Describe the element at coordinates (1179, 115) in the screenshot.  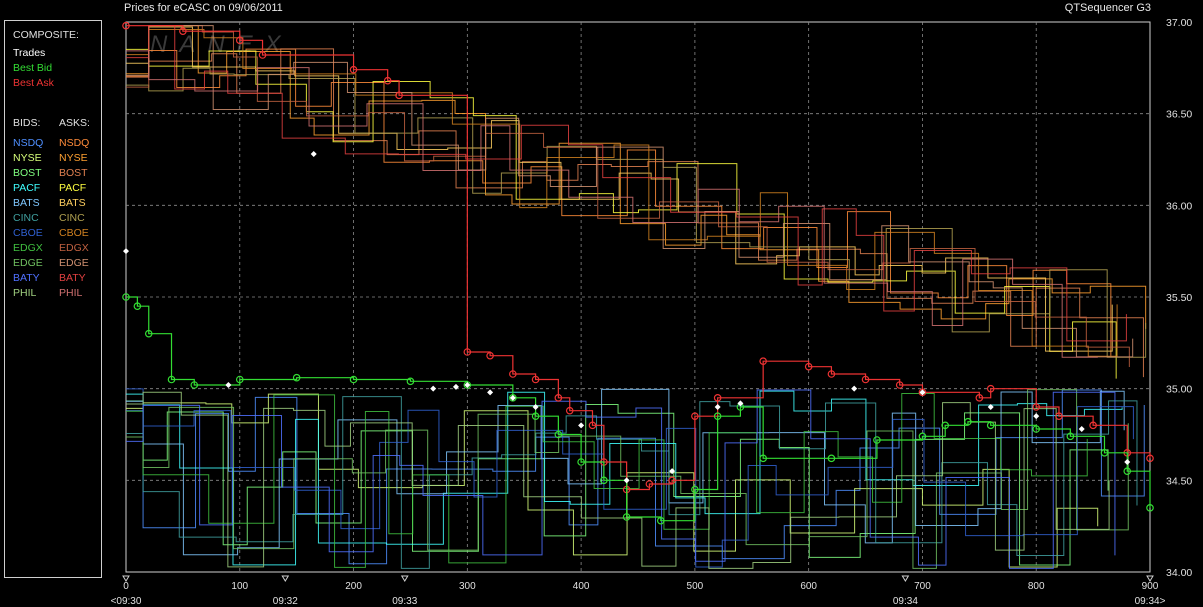
I see `y-tick-label: 36.50` at that location.